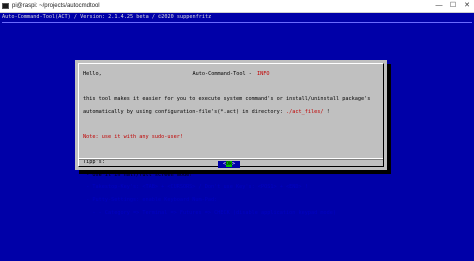  What do you see at coordinates (237, 22) in the screenshot?
I see `header-divider` at bounding box center [237, 22].